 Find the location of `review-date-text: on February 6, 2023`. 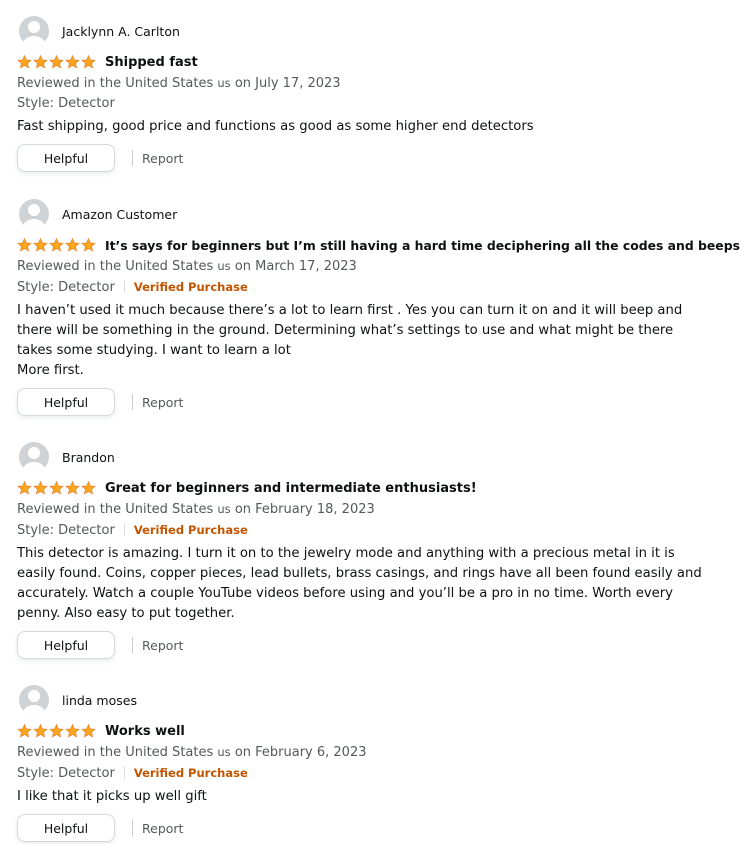

review-date-text: on February 6, 2023 is located at coordinates (300, 752).